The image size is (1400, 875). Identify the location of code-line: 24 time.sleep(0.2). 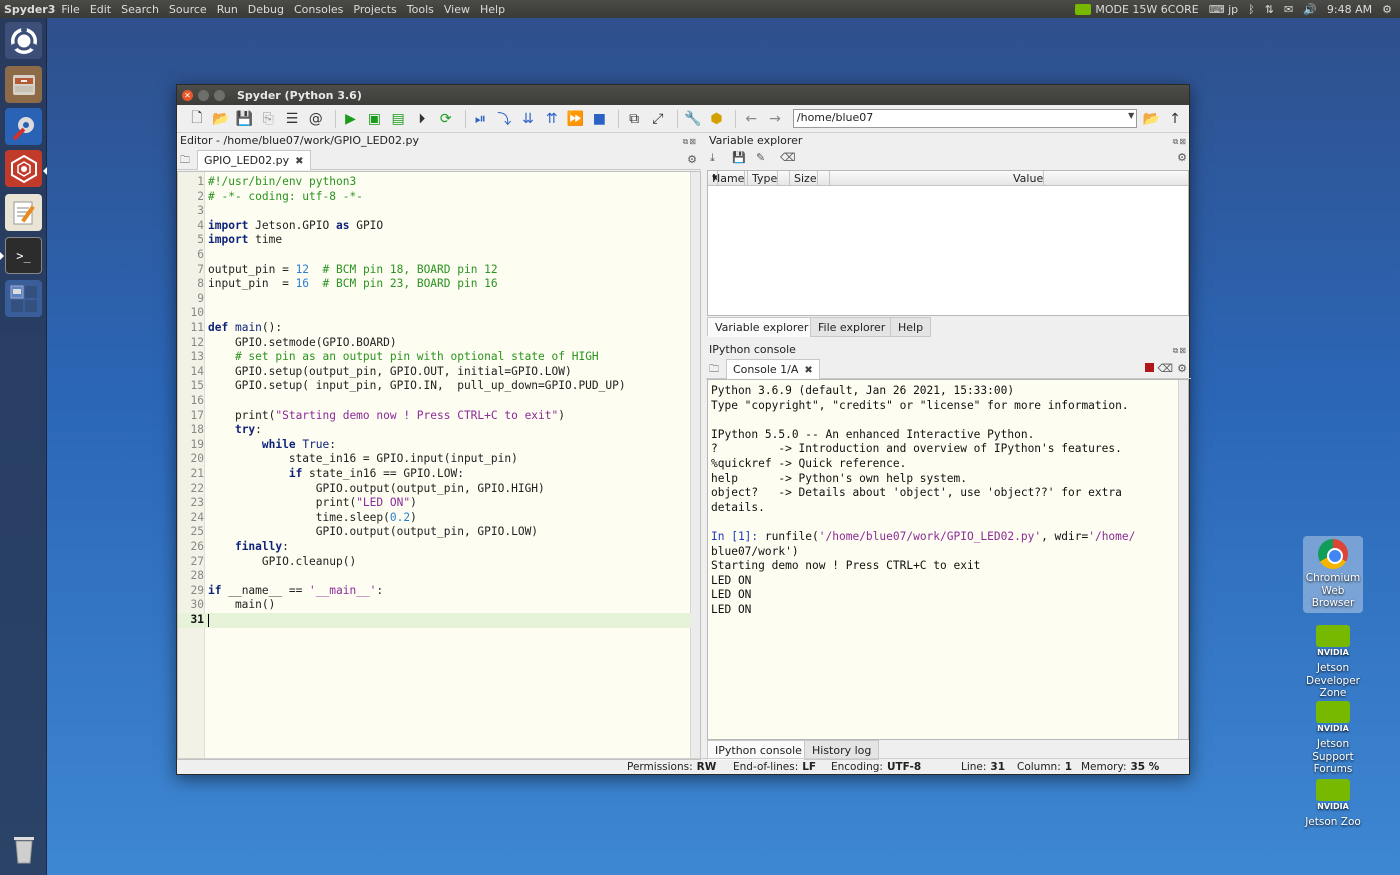
(434, 518).